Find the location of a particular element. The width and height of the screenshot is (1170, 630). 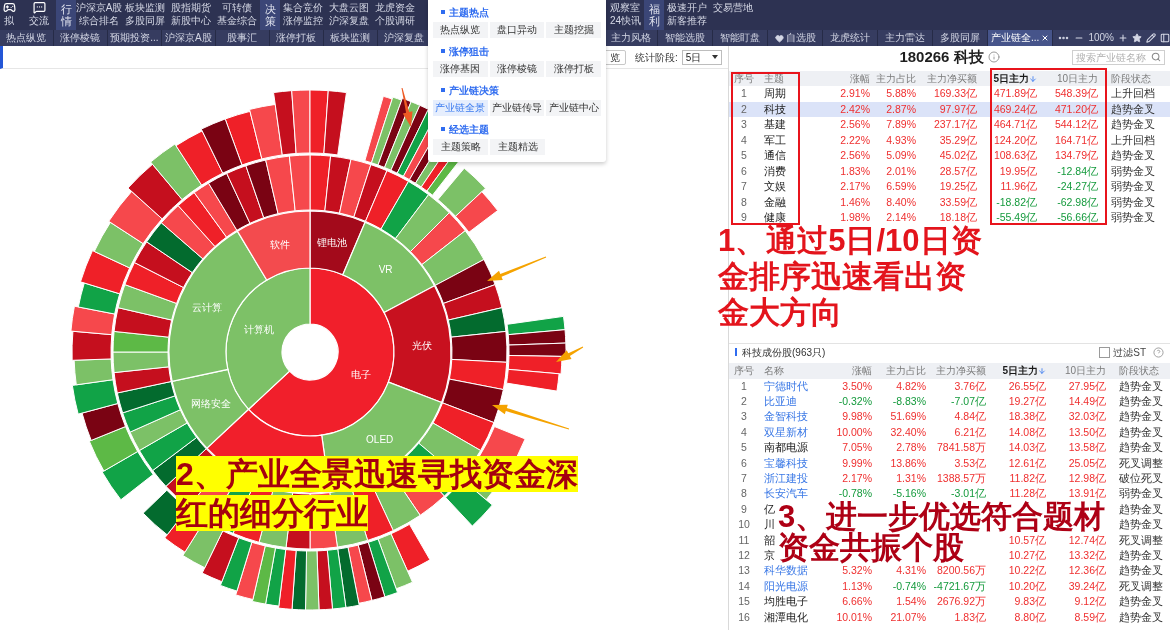

tab: 龙虎统计 is located at coordinates (851, 38).